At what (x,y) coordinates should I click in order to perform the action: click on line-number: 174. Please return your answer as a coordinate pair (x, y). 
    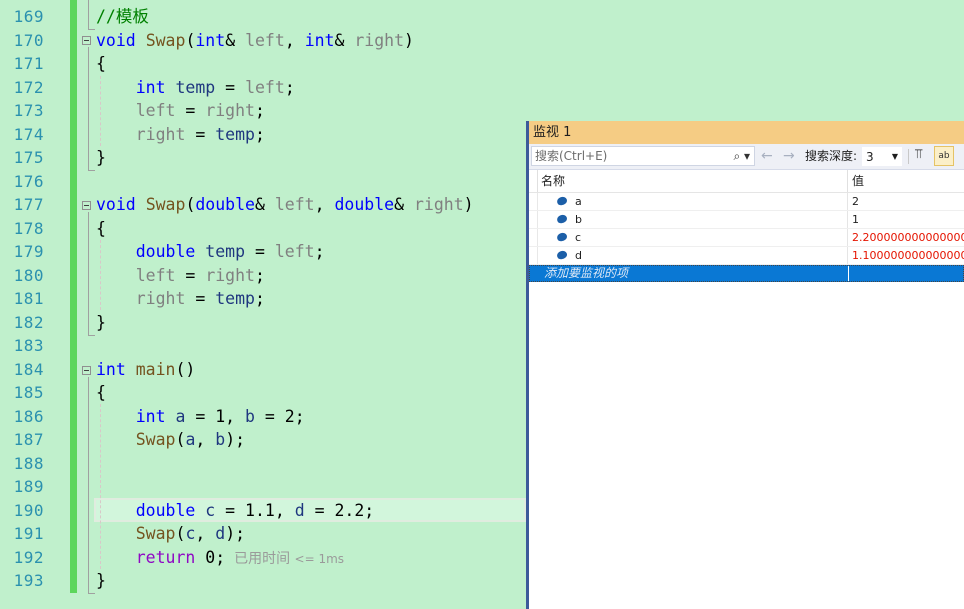
    Looking at the image, I should click on (28, 134).